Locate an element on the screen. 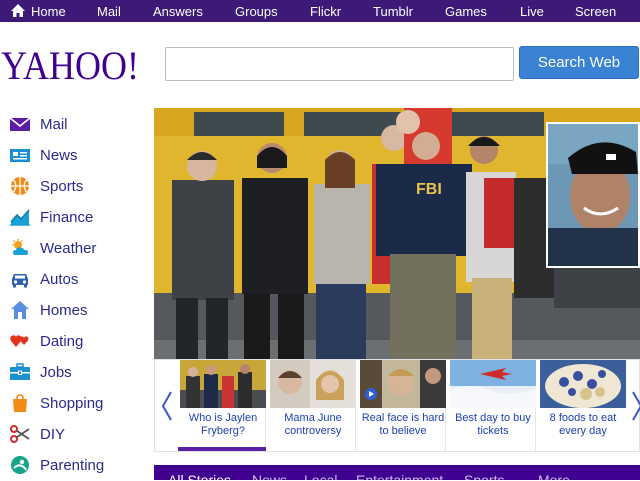 Image resolution: width=640 pixels, height=481 pixels. carousel-item: Real face is hard to believe is located at coordinates (402, 405).